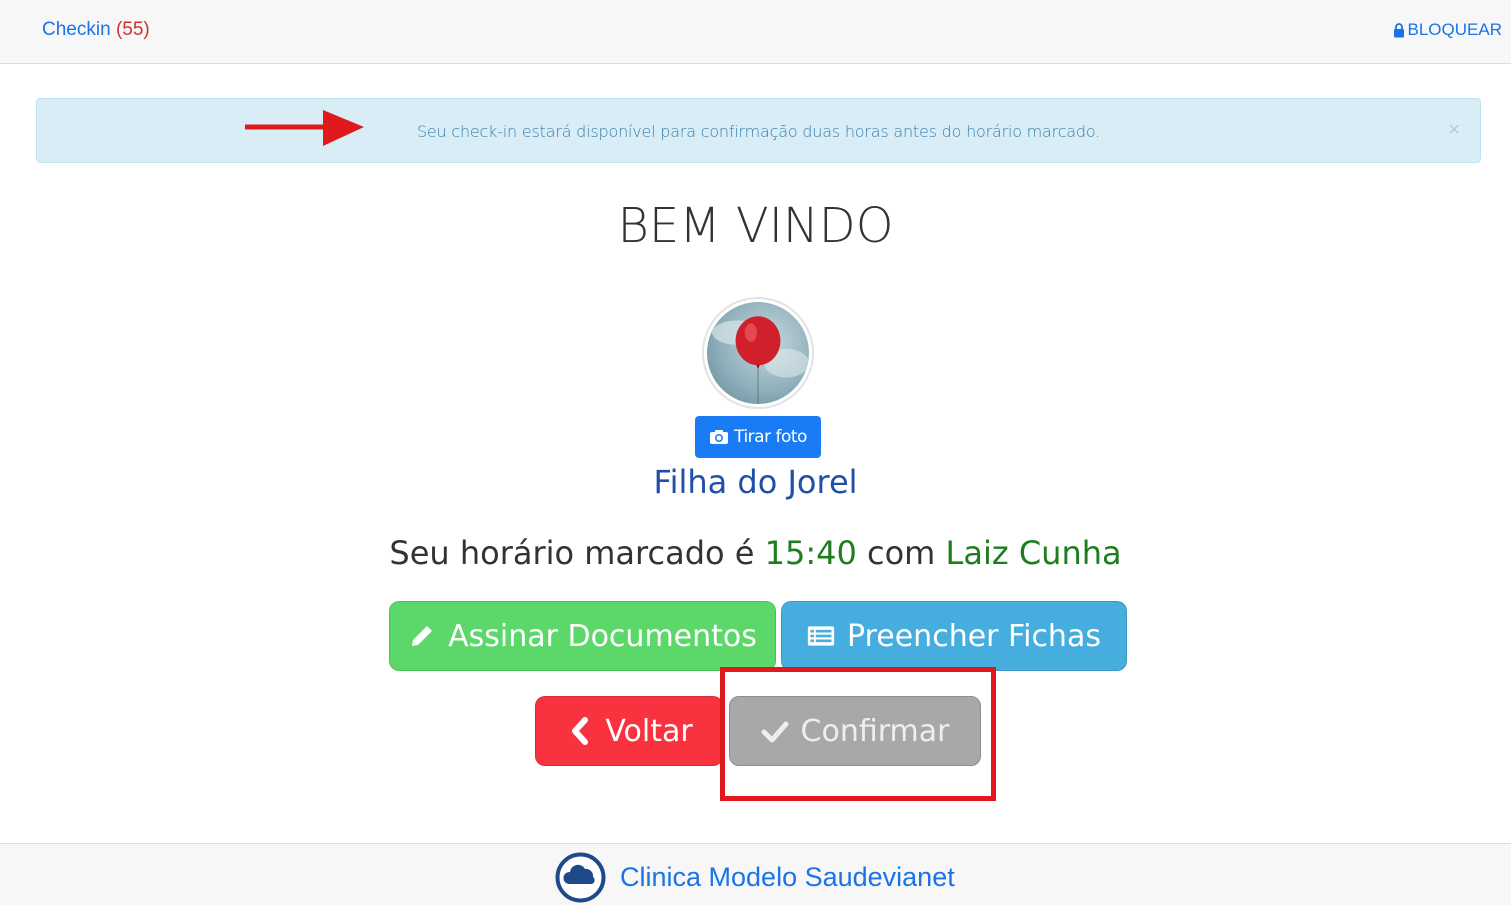 Image resolution: width=1511 pixels, height=905 pixels. What do you see at coordinates (76, 29) in the screenshot?
I see `checkin-label: Checkin` at bounding box center [76, 29].